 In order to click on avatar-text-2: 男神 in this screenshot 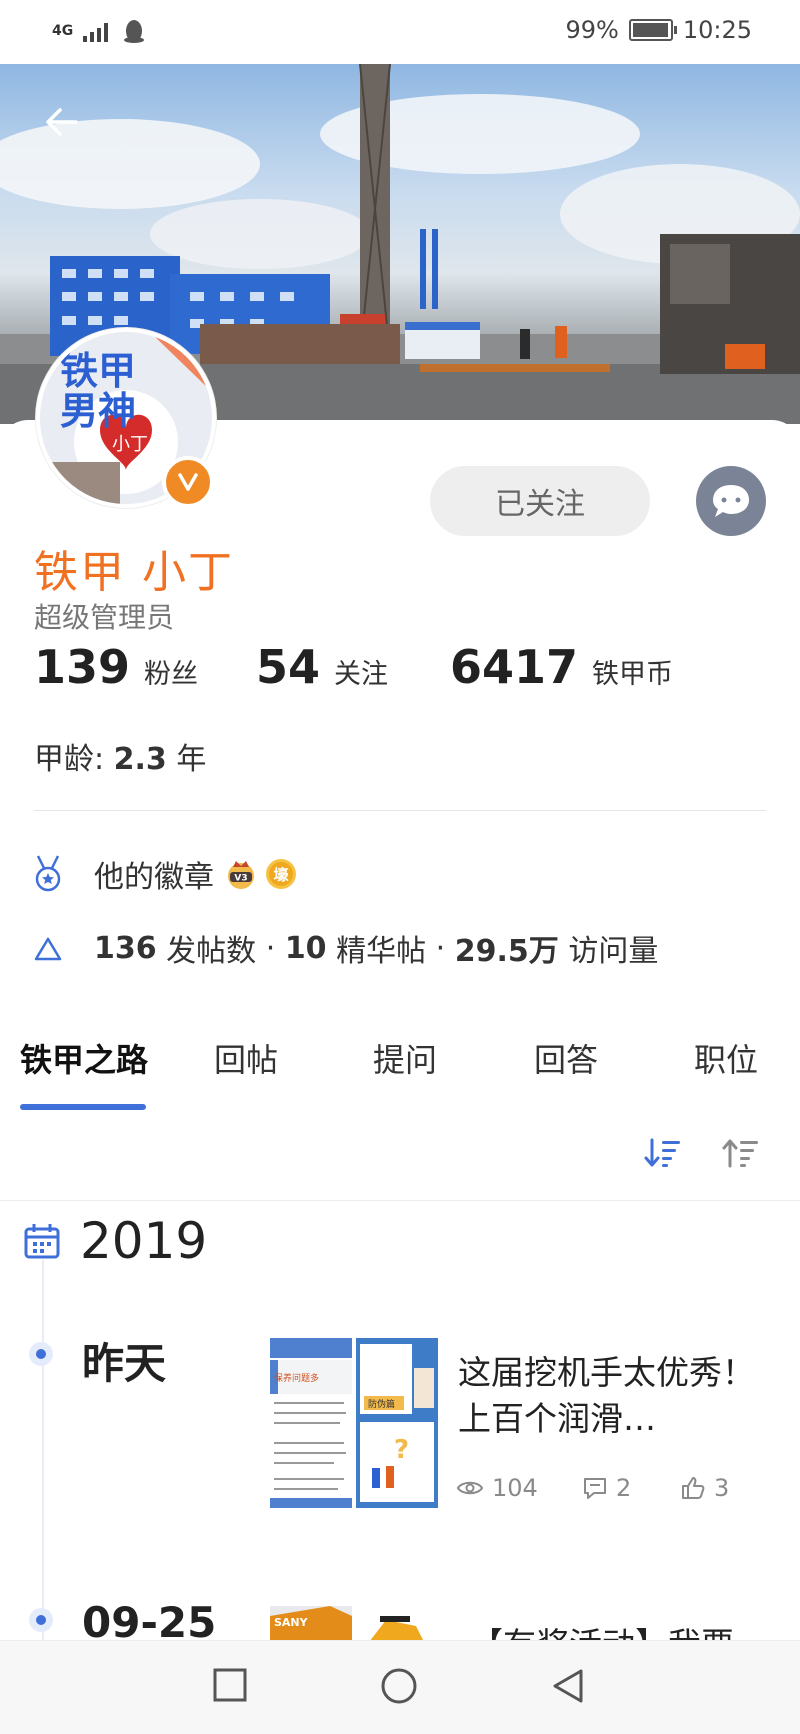, I will do `click(98, 411)`.